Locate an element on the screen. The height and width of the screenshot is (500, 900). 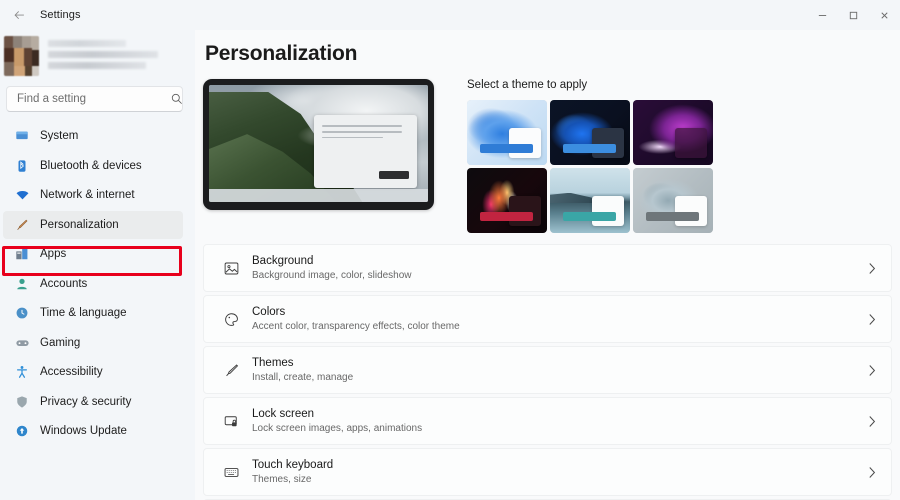
apps-icon is located at coordinates (22, 254).